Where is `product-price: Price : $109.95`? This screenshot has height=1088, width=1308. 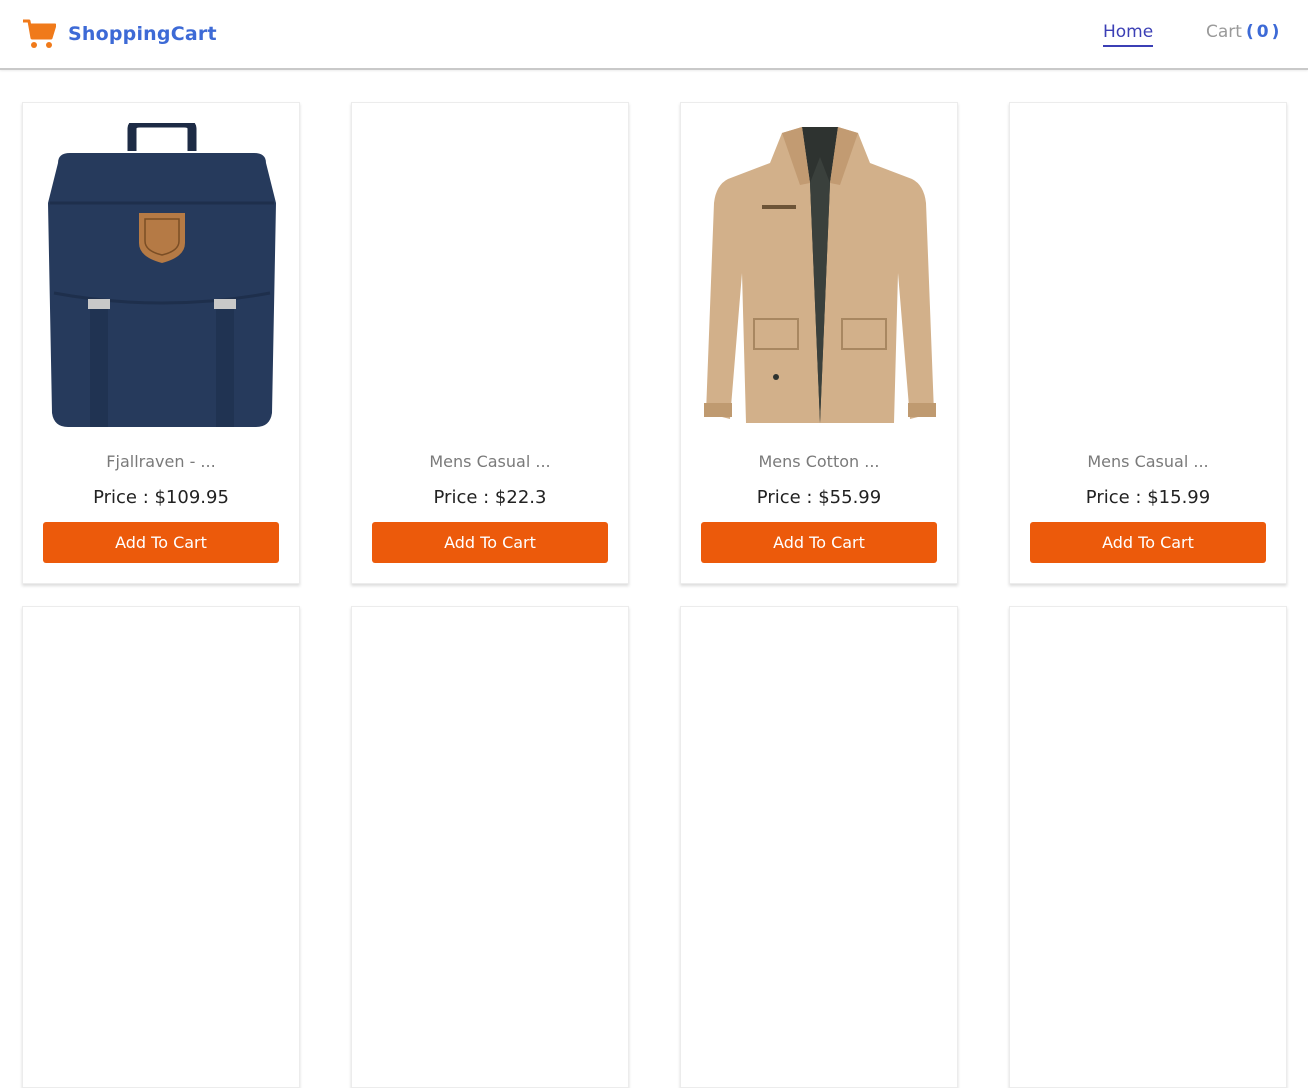 product-price: Price : $109.95 is located at coordinates (161, 497).